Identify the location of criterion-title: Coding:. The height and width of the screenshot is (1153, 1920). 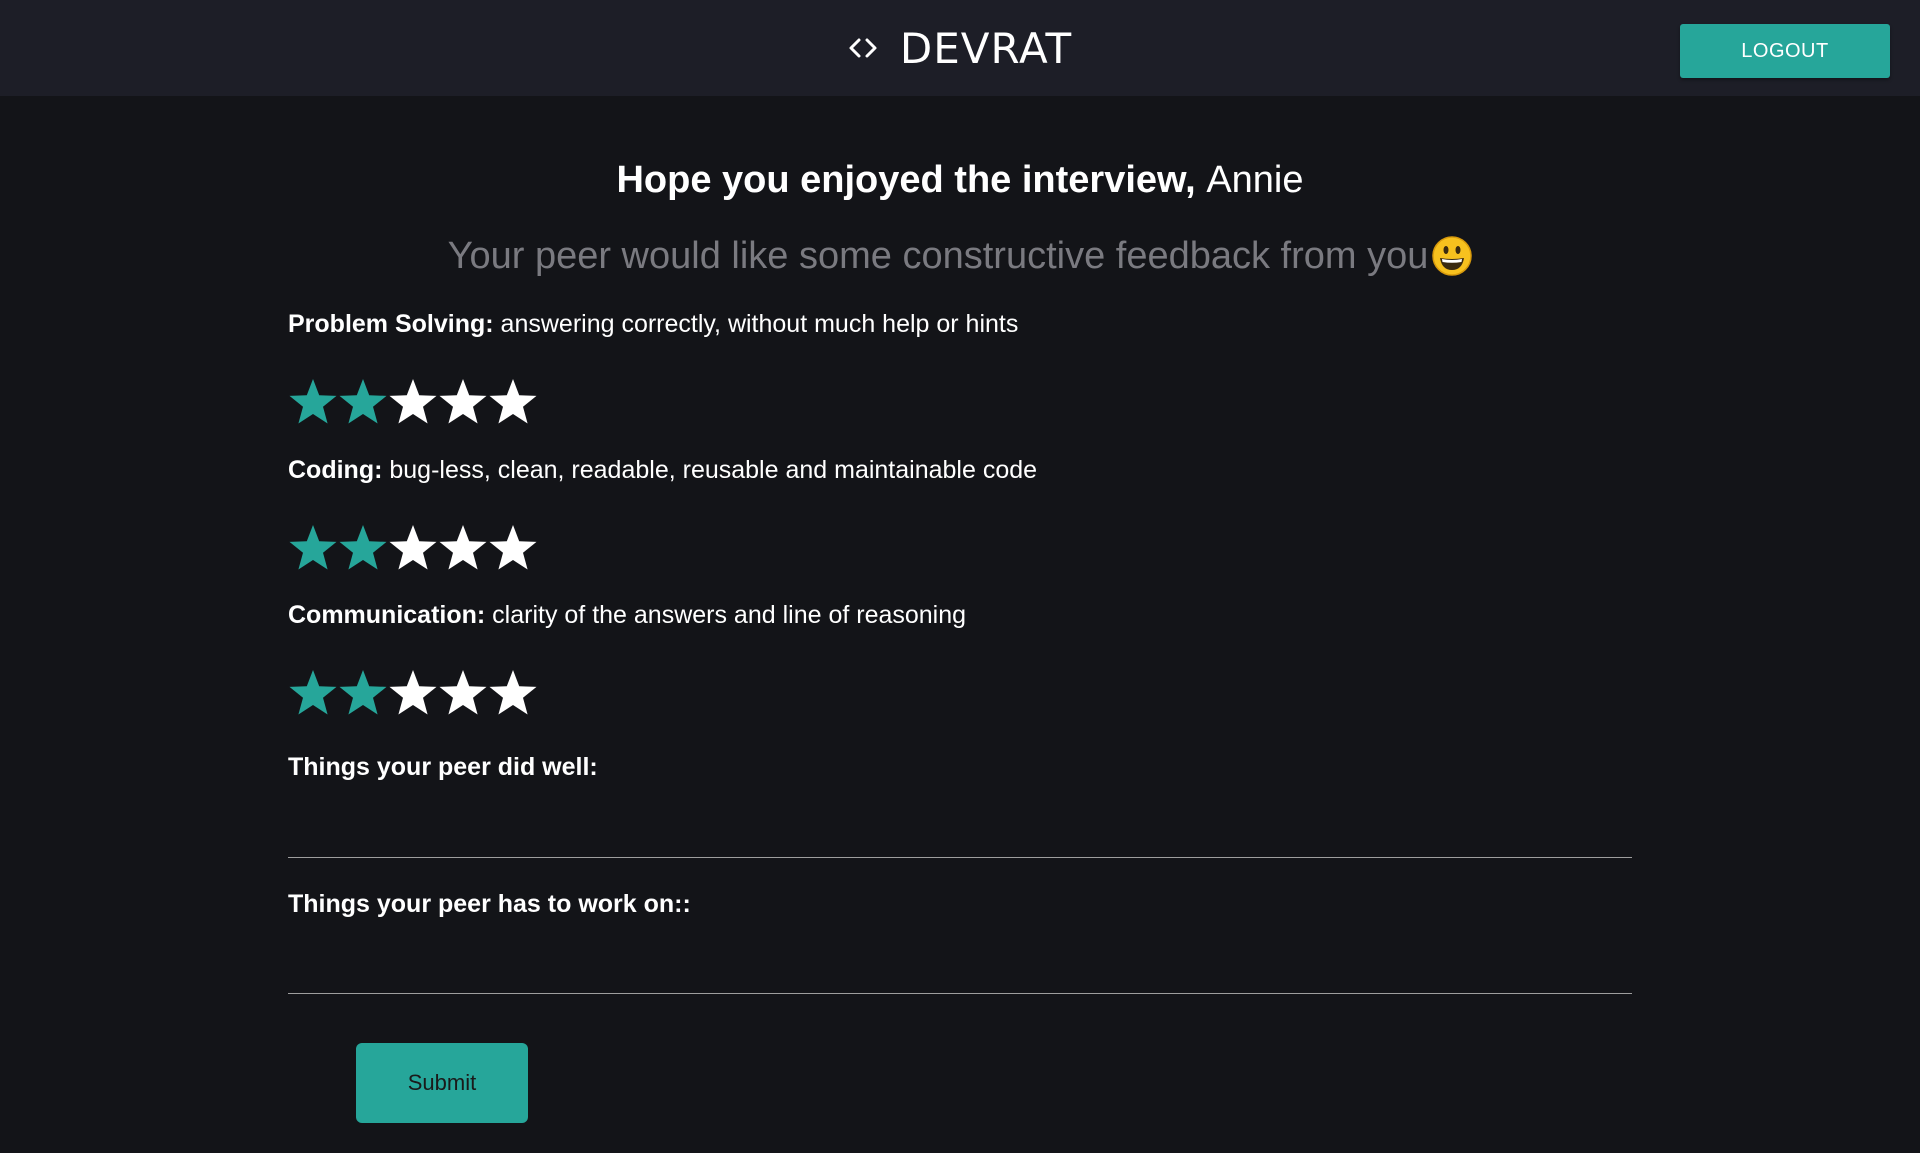
(335, 470).